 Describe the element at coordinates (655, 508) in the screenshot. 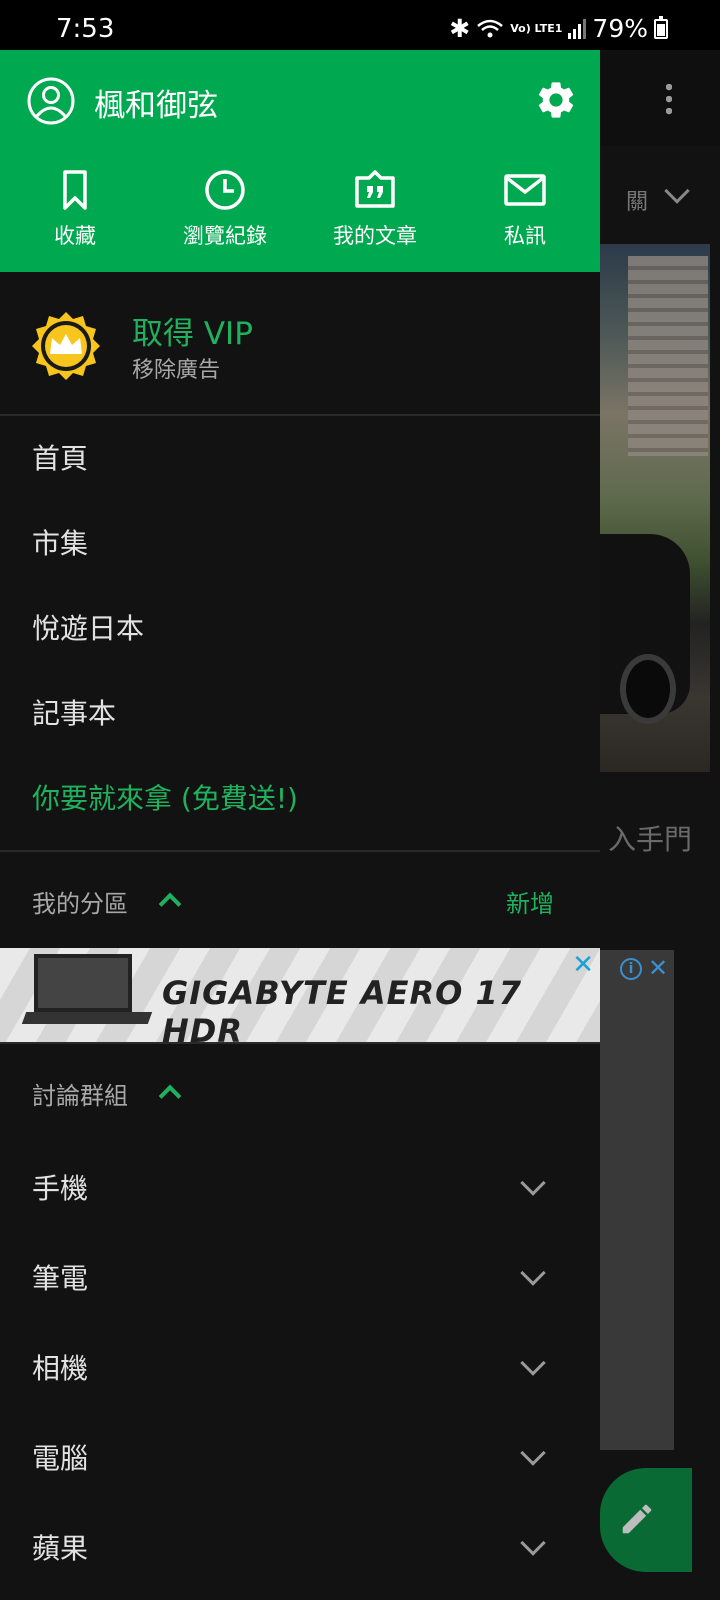

I see `background-article-image` at that location.